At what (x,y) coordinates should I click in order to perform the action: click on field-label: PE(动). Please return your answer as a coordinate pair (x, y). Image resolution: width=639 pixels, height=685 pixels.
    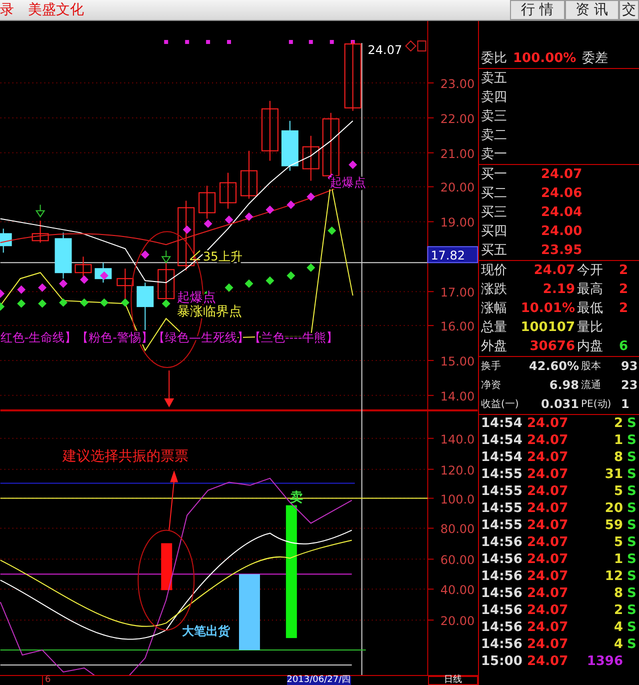
    Looking at the image, I should click on (596, 405).